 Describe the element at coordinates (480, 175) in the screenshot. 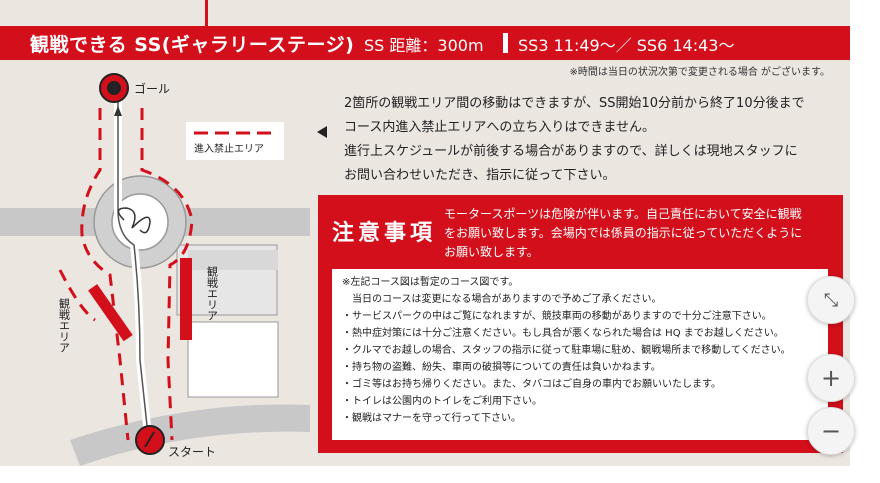

I see `notice-line: お問い合わせいただき、指示に従って下さい。` at that location.